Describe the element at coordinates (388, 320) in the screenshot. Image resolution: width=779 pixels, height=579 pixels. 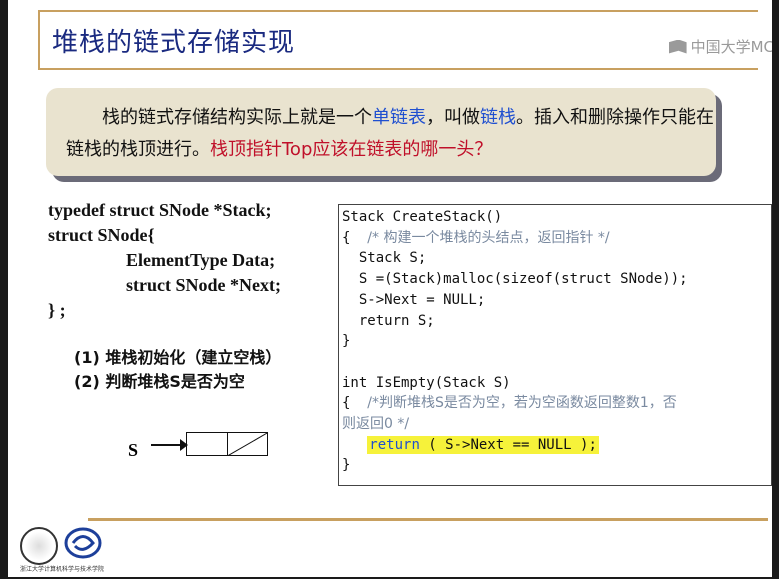
I see `code-line: return S;` at that location.